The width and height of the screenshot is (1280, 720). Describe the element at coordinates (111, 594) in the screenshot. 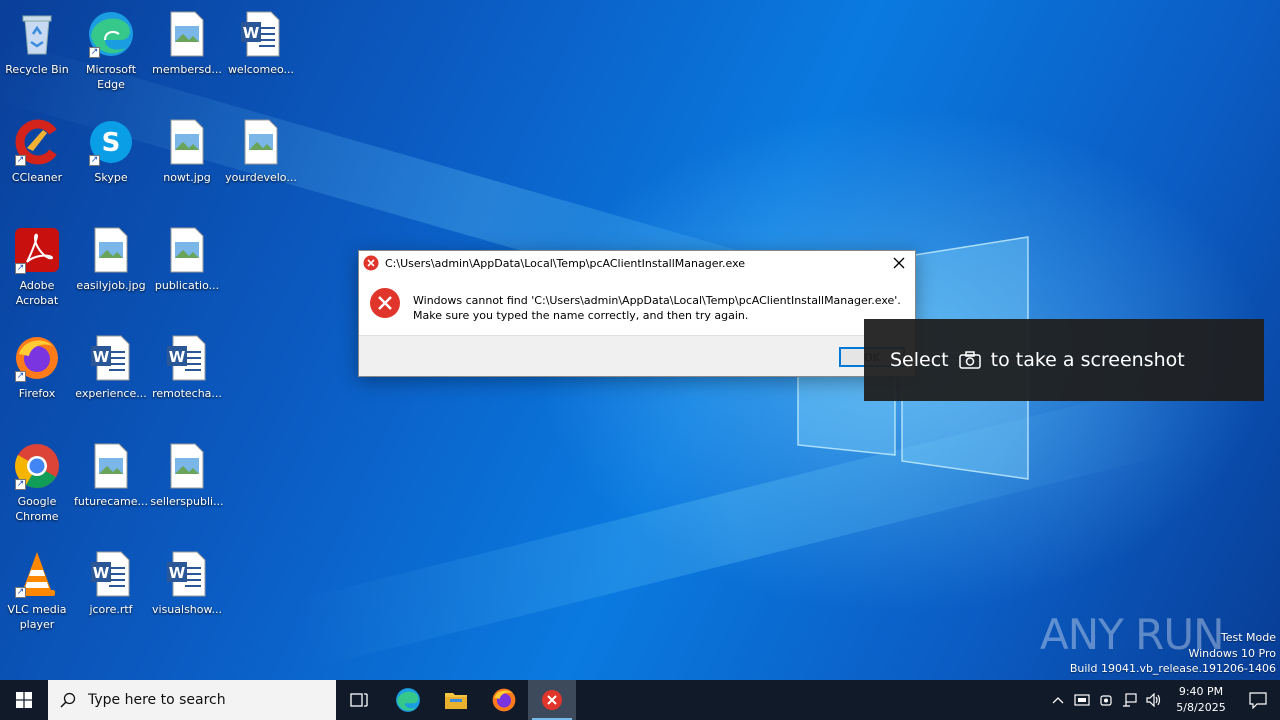

I see `desktop-icon-jcore: W jcore.rtf` at that location.